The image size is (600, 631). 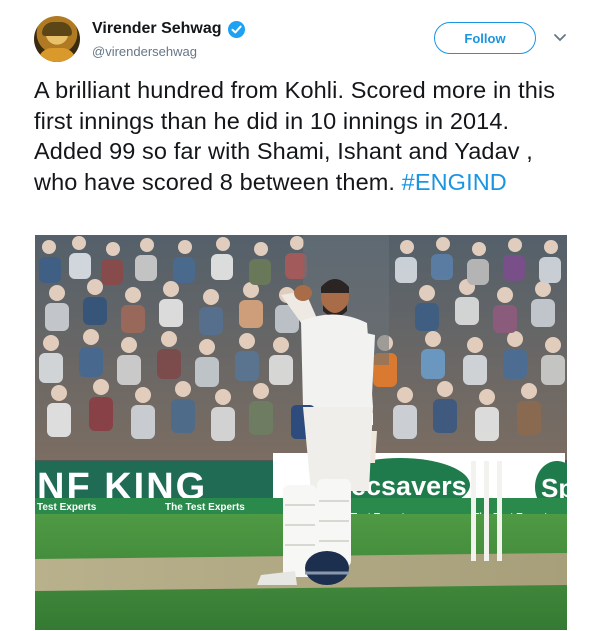 I want to click on chevron-down-icon, so click(x=560, y=37).